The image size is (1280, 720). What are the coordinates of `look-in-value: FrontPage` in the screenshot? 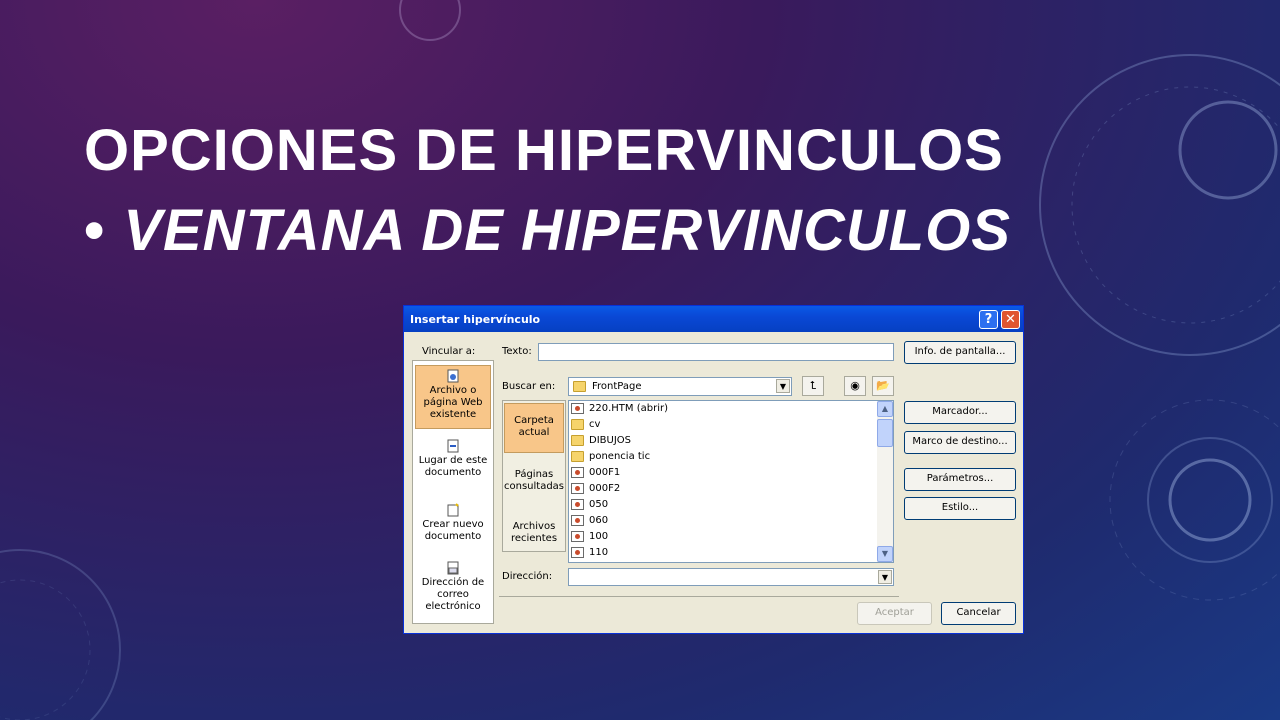 It's located at (617, 386).